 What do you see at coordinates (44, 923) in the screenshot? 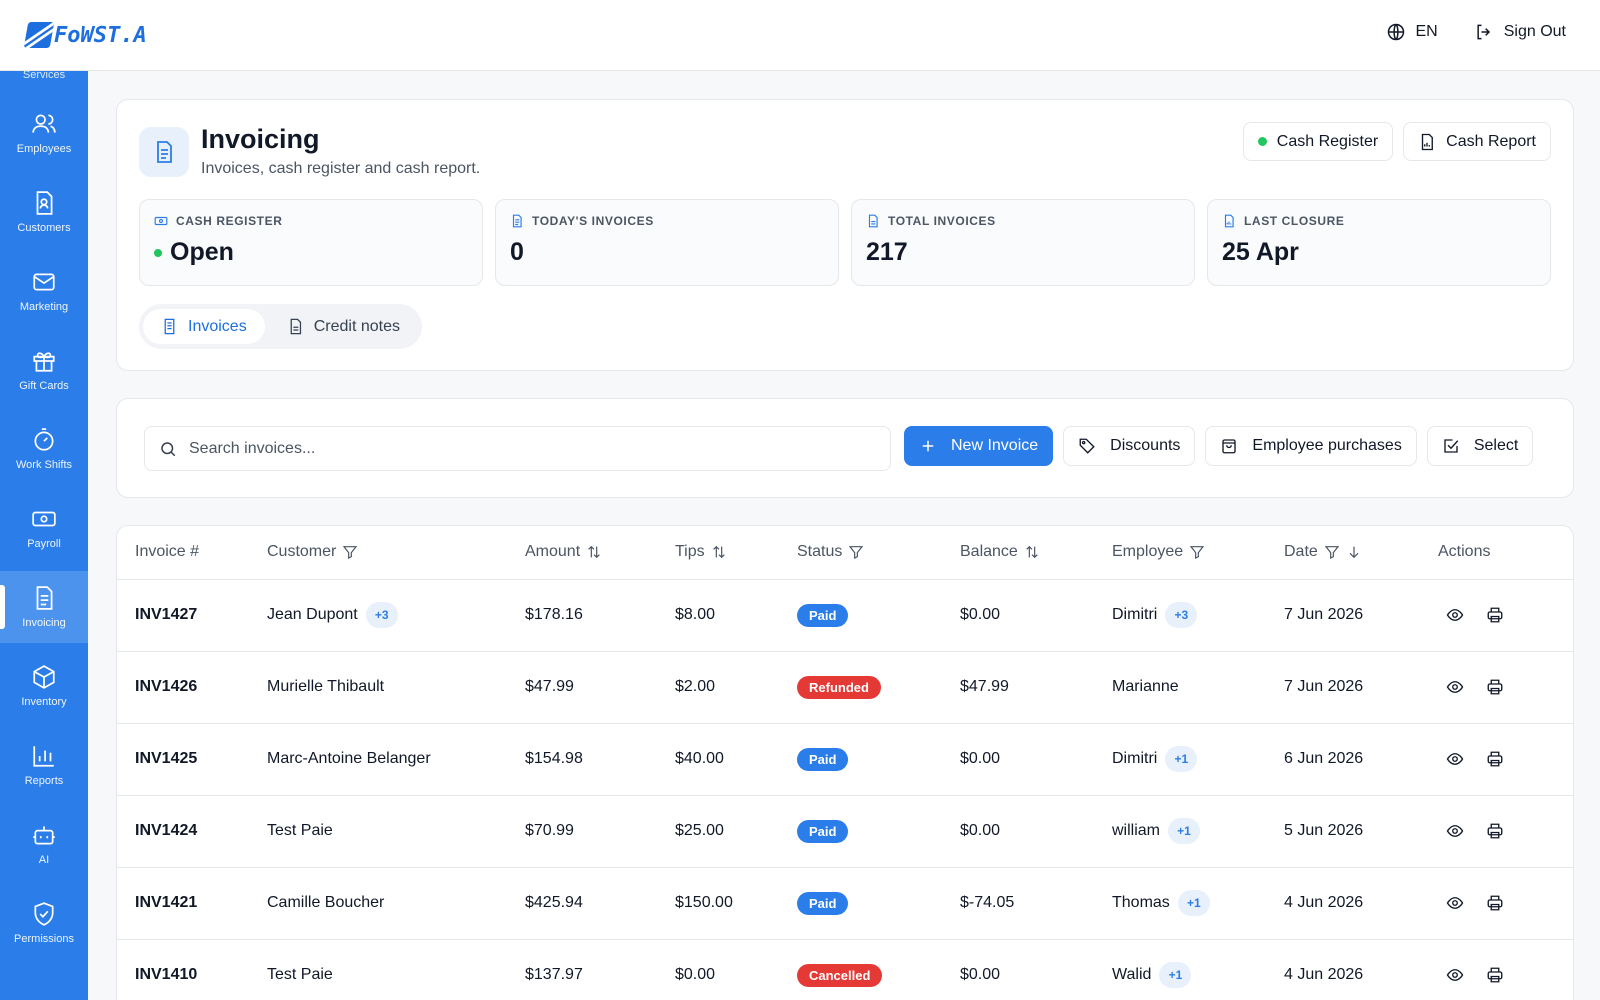
I see `sidebar-item-permissions: Permissions` at bounding box center [44, 923].